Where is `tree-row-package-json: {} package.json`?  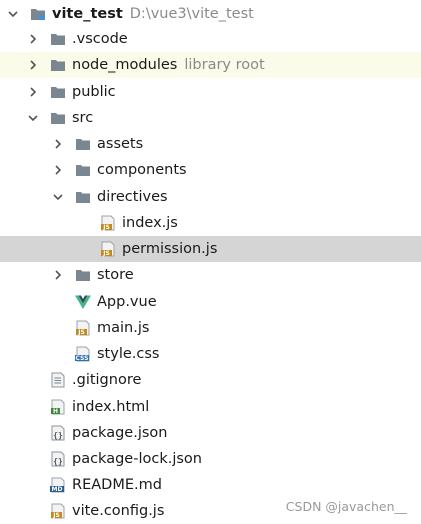 tree-row-package-json: {} package.json is located at coordinates (210, 433).